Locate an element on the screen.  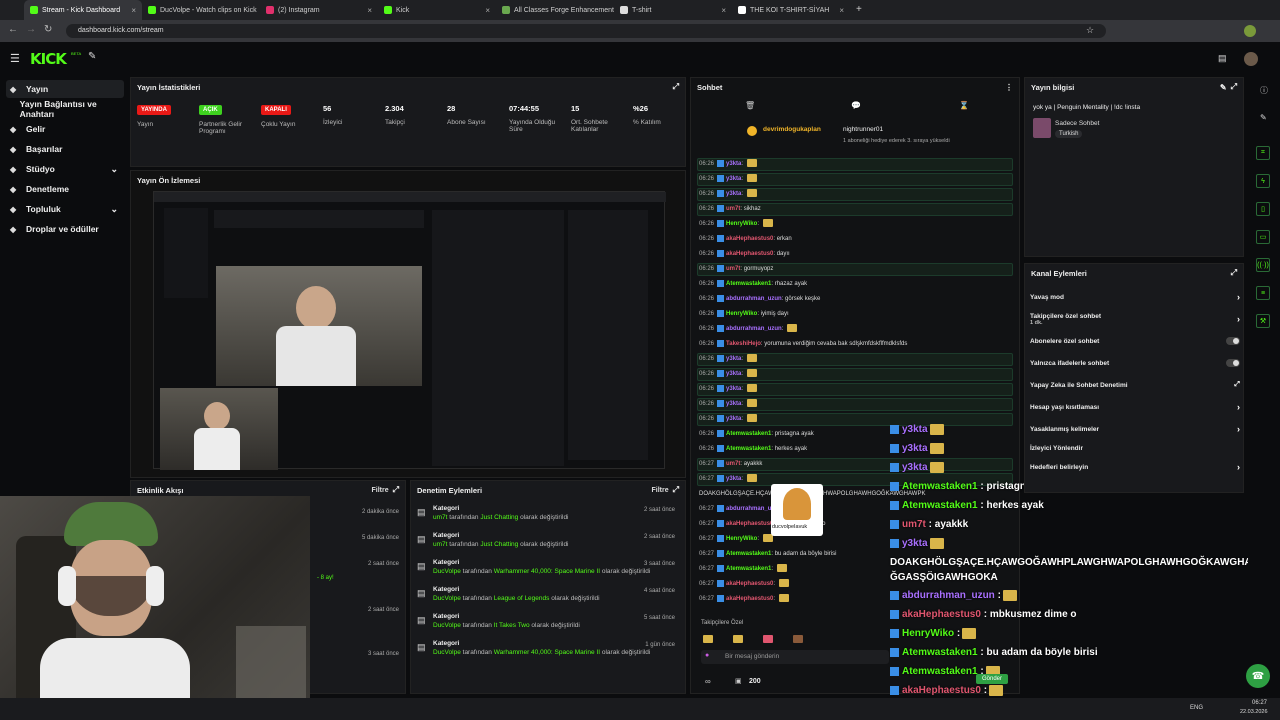
mic-icon: ● is located at coordinates (707, 655).